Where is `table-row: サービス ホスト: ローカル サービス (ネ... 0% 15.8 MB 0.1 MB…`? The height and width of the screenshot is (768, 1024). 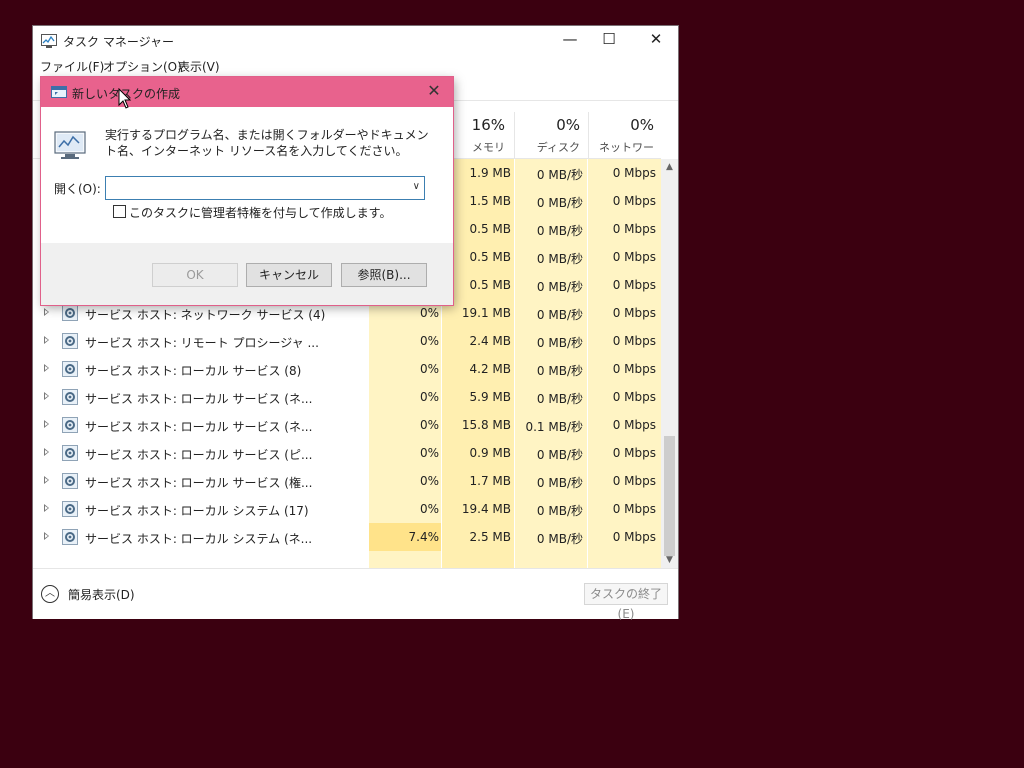
table-row: サービス ホスト: ローカル サービス (ネ... 0% 15.8 MB 0.1 MB… is located at coordinates (347, 425).